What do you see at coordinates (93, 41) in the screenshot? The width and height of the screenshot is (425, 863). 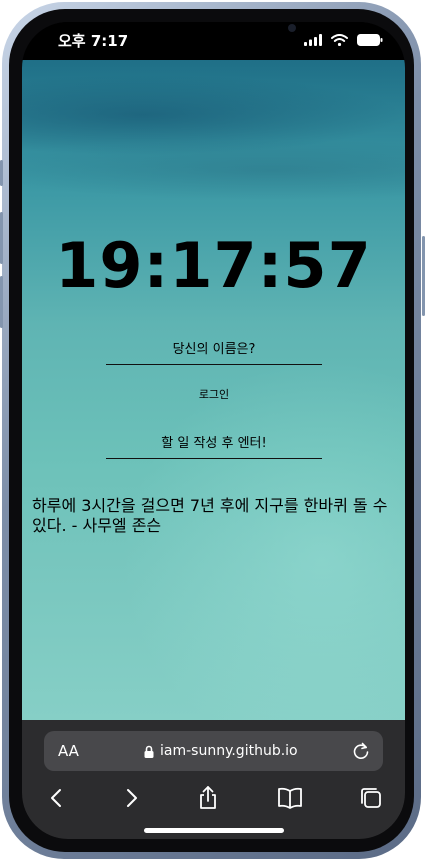 I see `status-time: 오후 7:17` at bounding box center [93, 41].